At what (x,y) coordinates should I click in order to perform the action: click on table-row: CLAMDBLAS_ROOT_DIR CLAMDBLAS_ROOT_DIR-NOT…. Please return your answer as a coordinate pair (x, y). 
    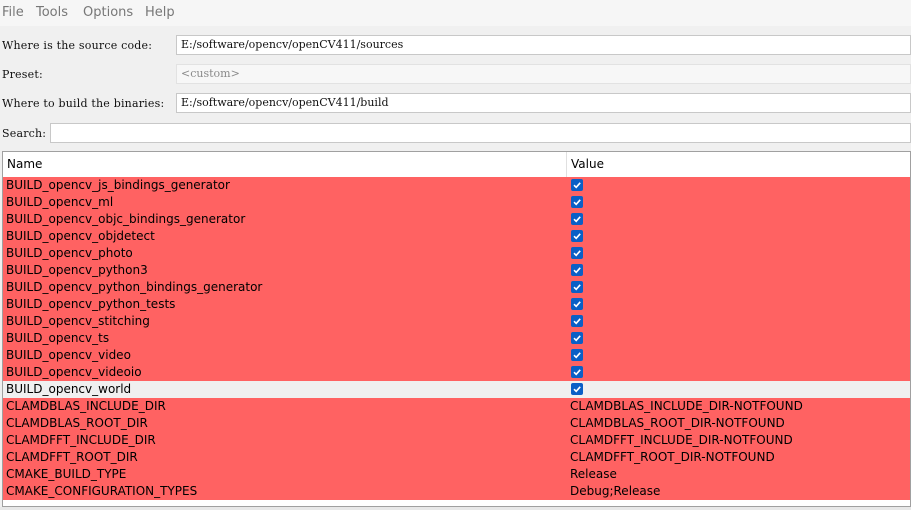
    Looking at the image, I should click on (456, 423).